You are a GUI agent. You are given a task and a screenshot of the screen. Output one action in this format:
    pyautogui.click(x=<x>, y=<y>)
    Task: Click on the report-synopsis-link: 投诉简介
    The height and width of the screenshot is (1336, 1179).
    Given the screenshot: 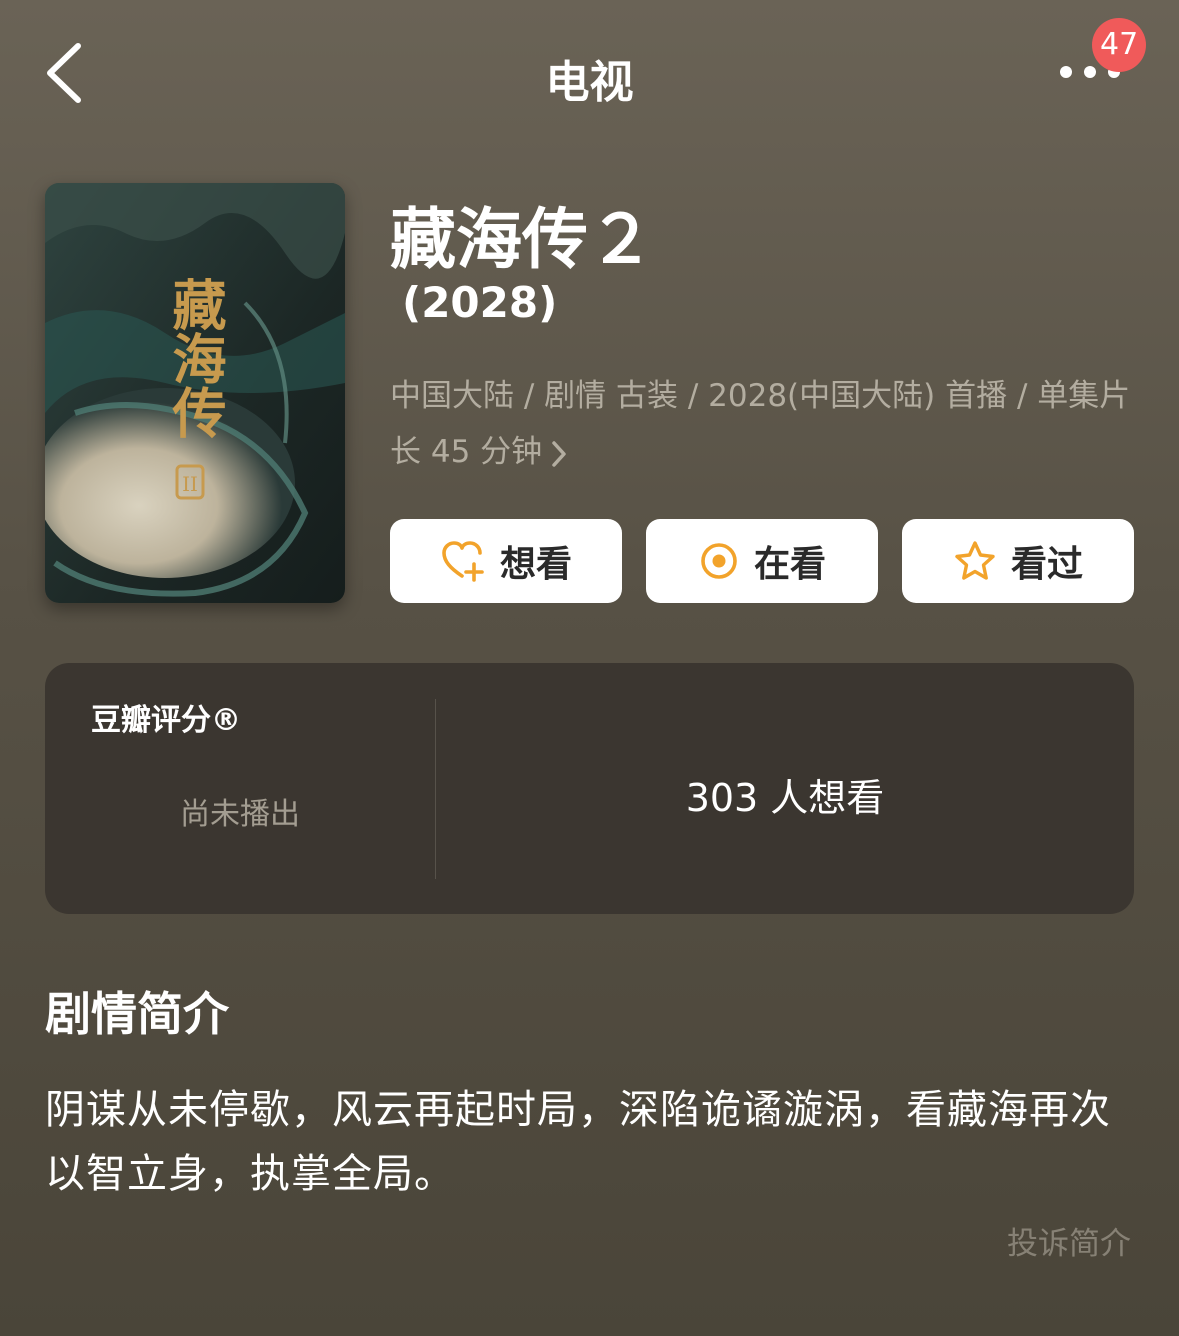 What is the action you would take?
    pyautogui.click(x=1069, y=1240)
    